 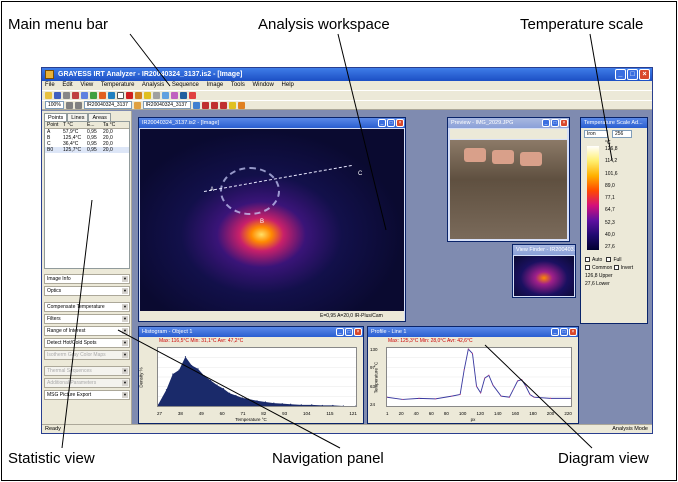 I want to click on palette-icon, so click(x=192, y=95).